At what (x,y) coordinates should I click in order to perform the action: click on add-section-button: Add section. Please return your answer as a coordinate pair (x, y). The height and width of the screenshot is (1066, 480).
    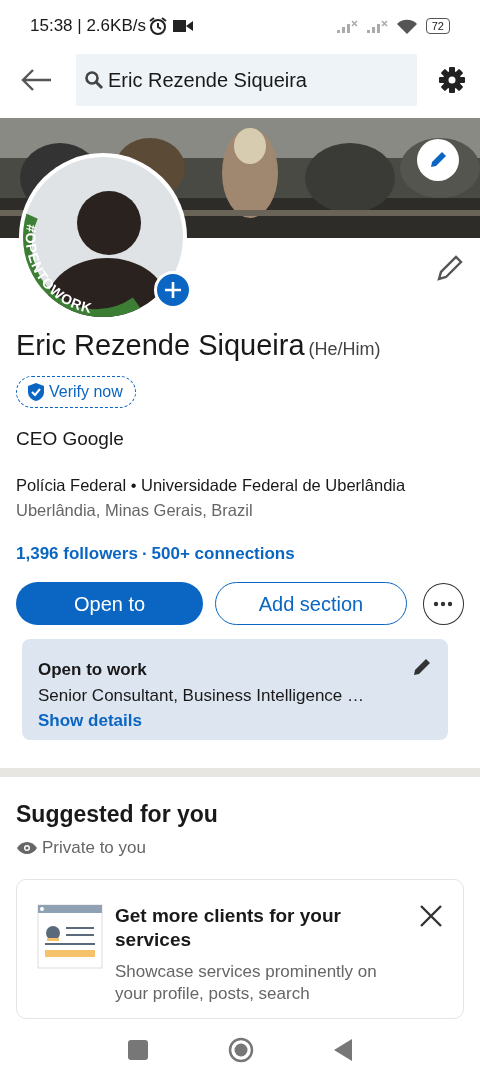
    Looking at the image, I should click on (311, 603).